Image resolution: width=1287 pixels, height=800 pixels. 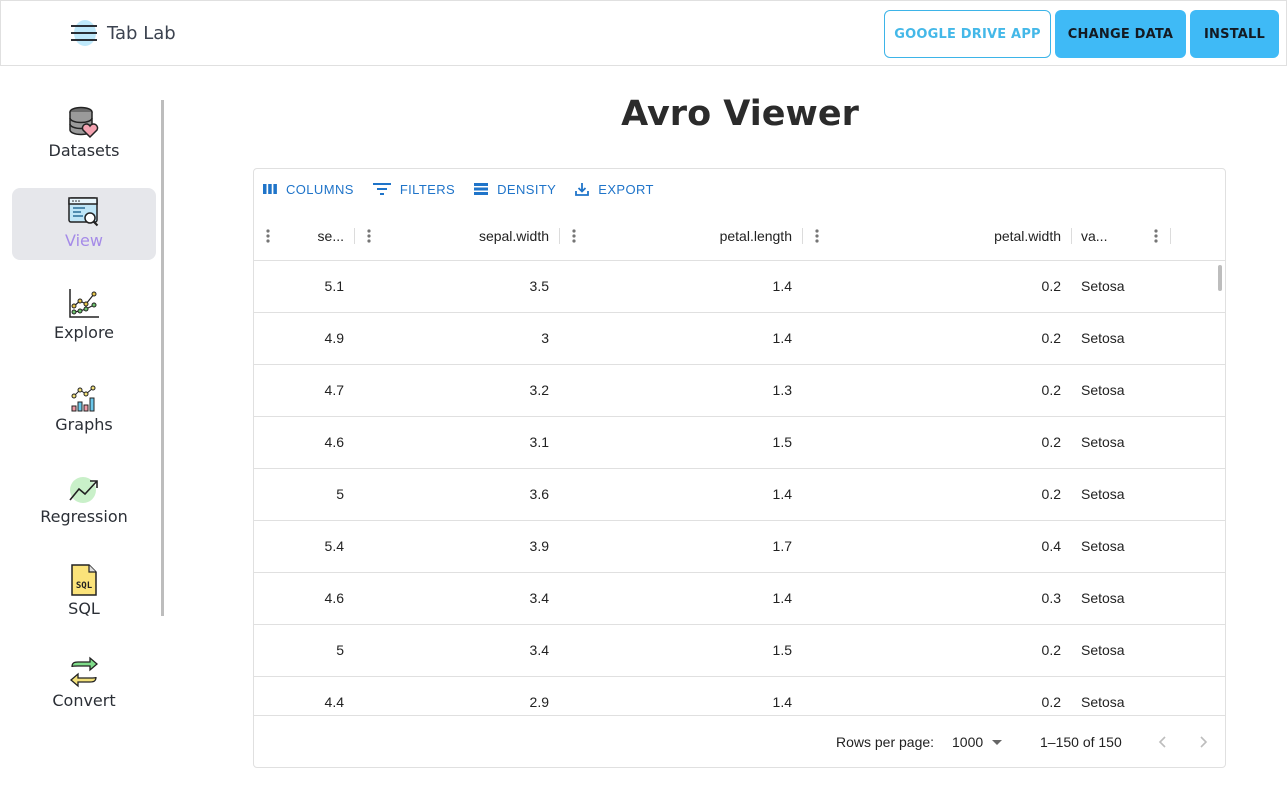 What do you see at coordinates (84, 408) in the screenshot?
I see `sidebar-item-graphs: Graphs` at bounding box center [84, 408].